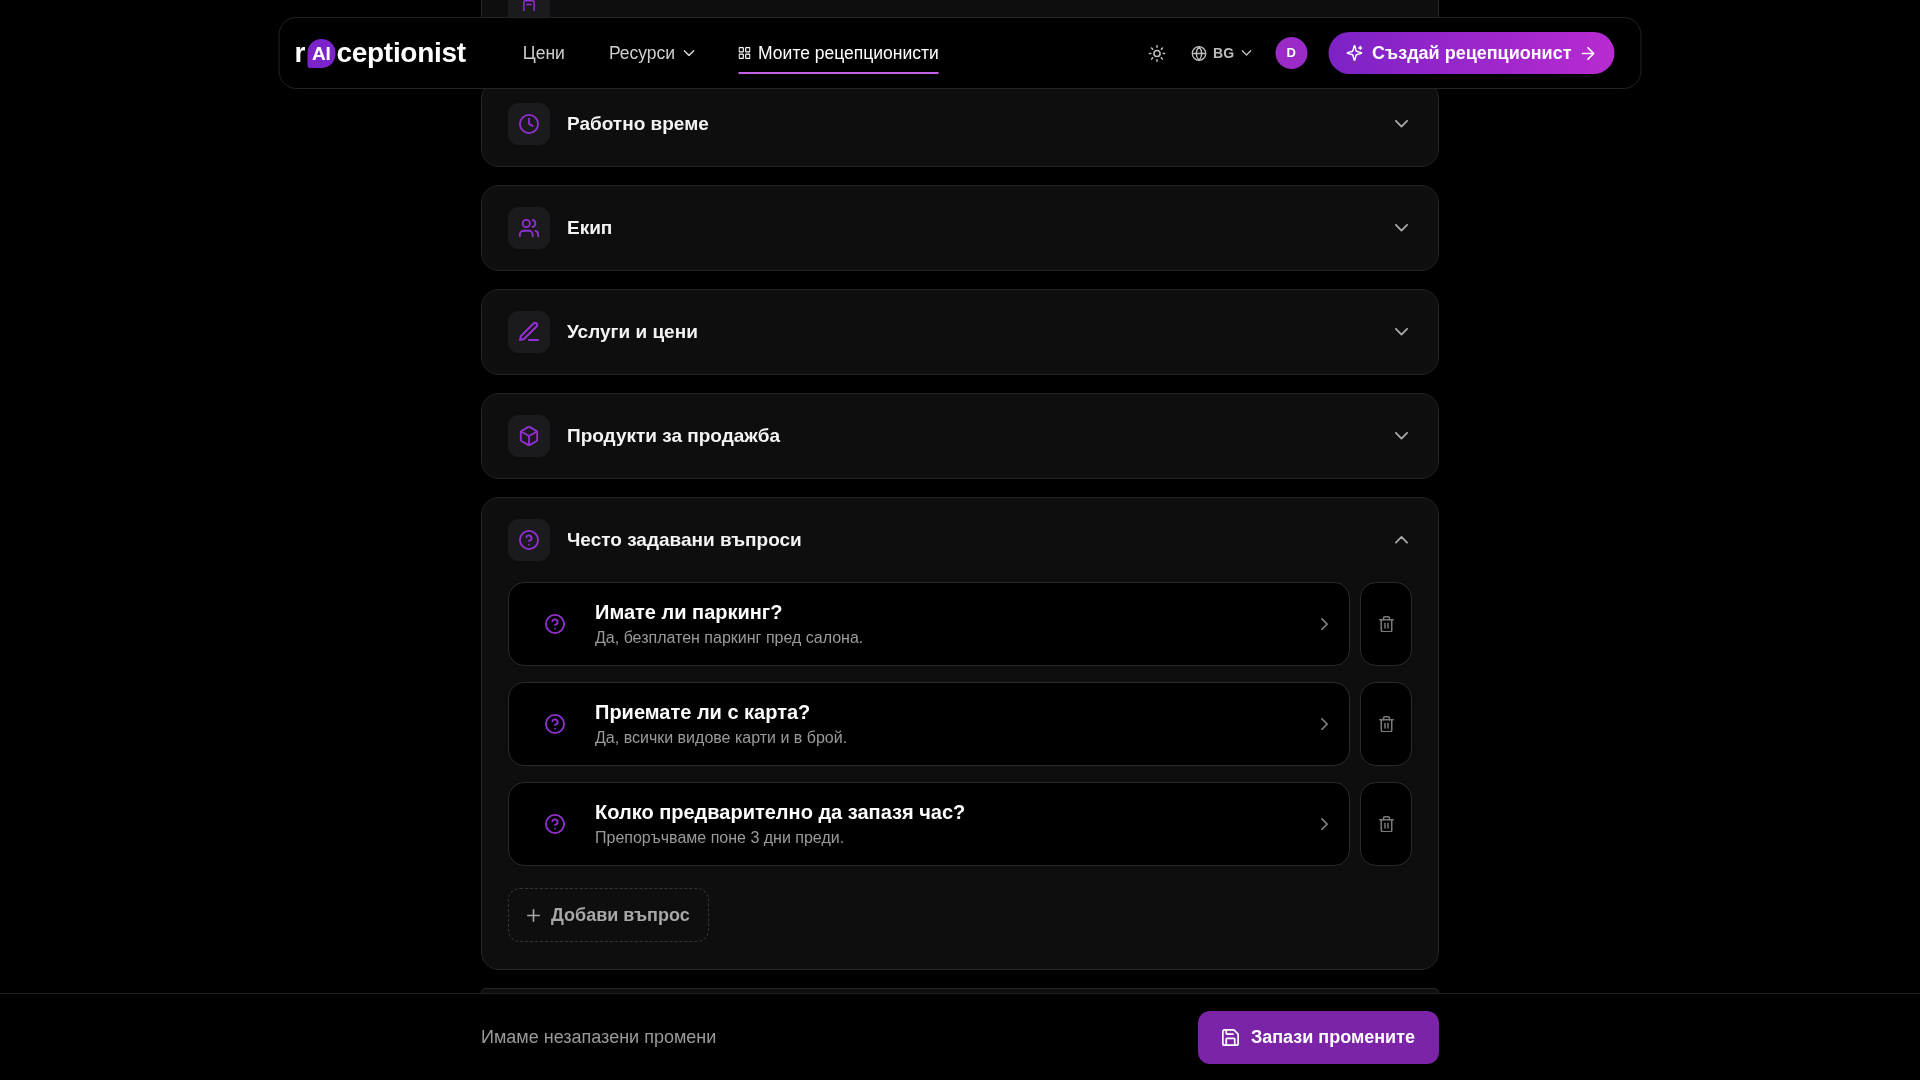  I want to click on sparkles-icon, so click(1354, 53).